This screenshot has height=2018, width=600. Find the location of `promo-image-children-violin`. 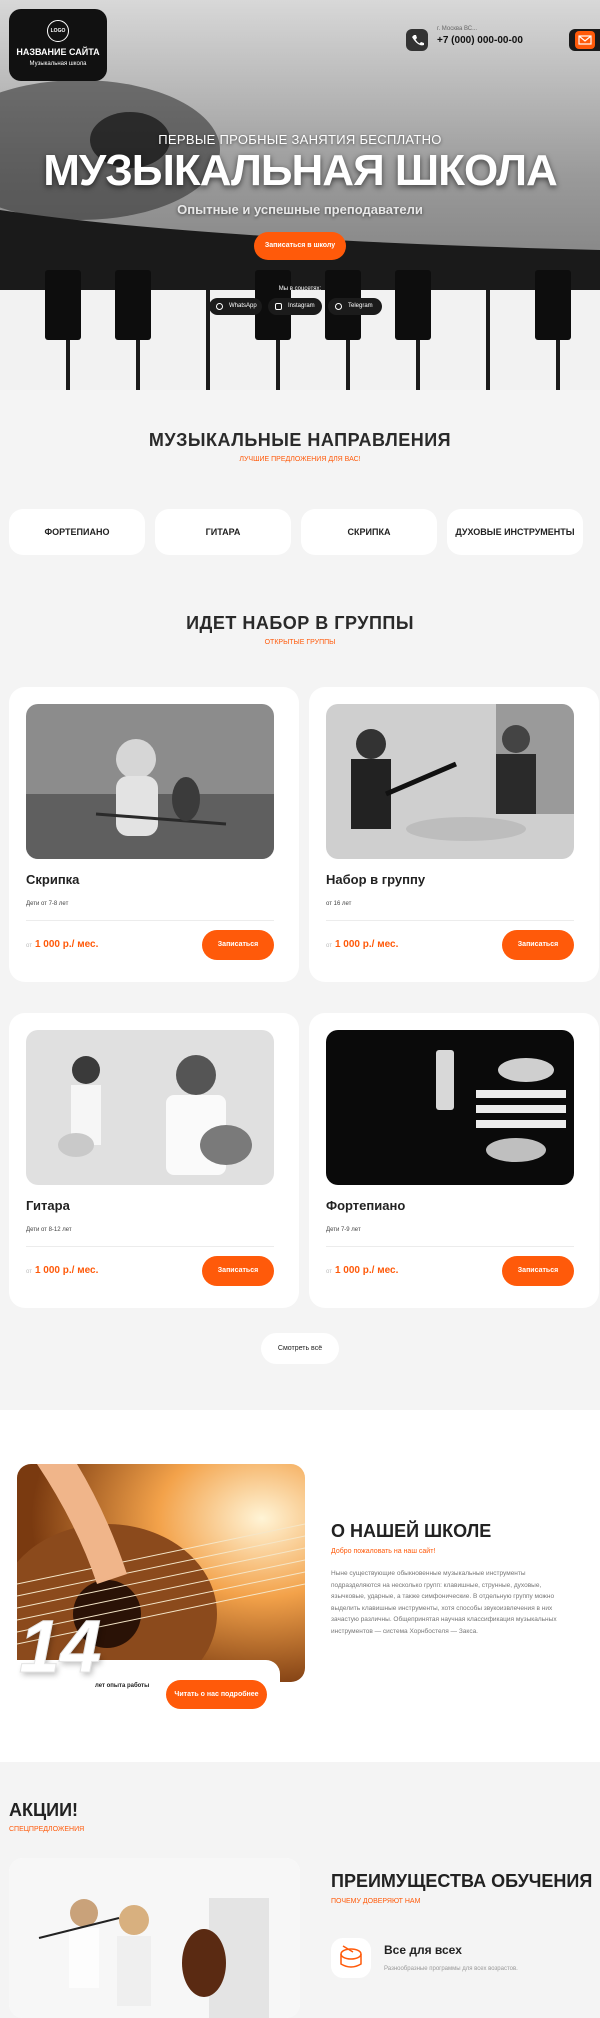

promo-image-children-violin is located at coordinates (154, 1938).